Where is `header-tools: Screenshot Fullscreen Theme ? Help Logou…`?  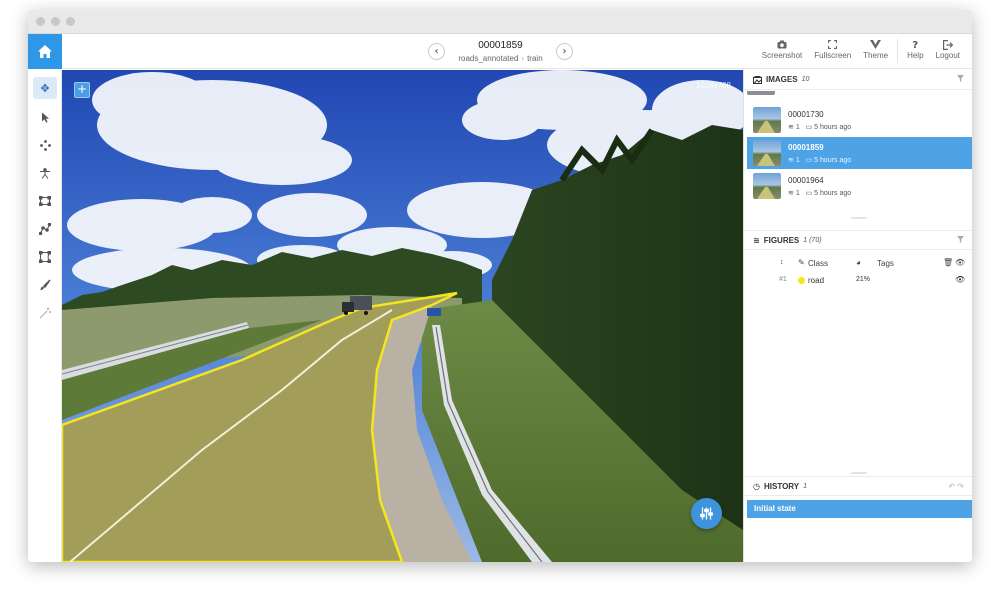 header-tools: Screenshot Fullscreen Theme ? Help Logou… is located at coordinates (861, 51).